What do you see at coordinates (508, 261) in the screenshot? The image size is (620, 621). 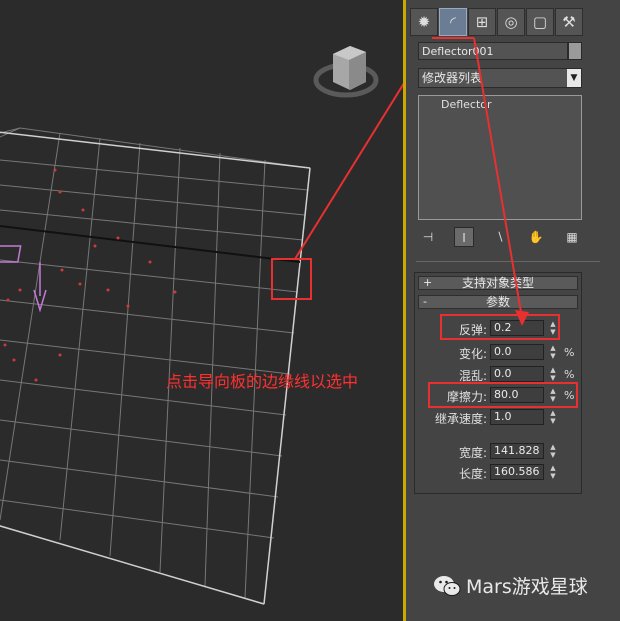 I see `divider` at bounding box center [508, 261].